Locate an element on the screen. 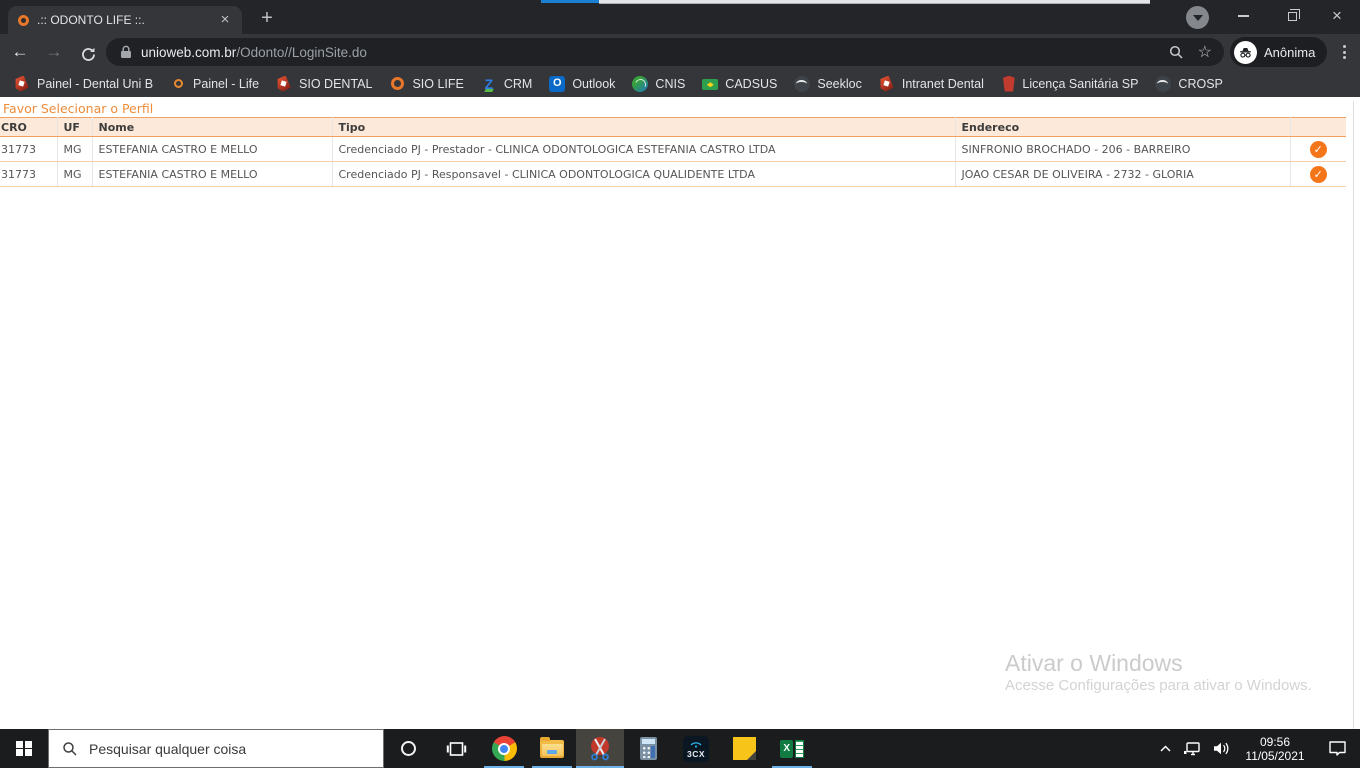  chevron-up-icon is located at coordinates (1165, 748).